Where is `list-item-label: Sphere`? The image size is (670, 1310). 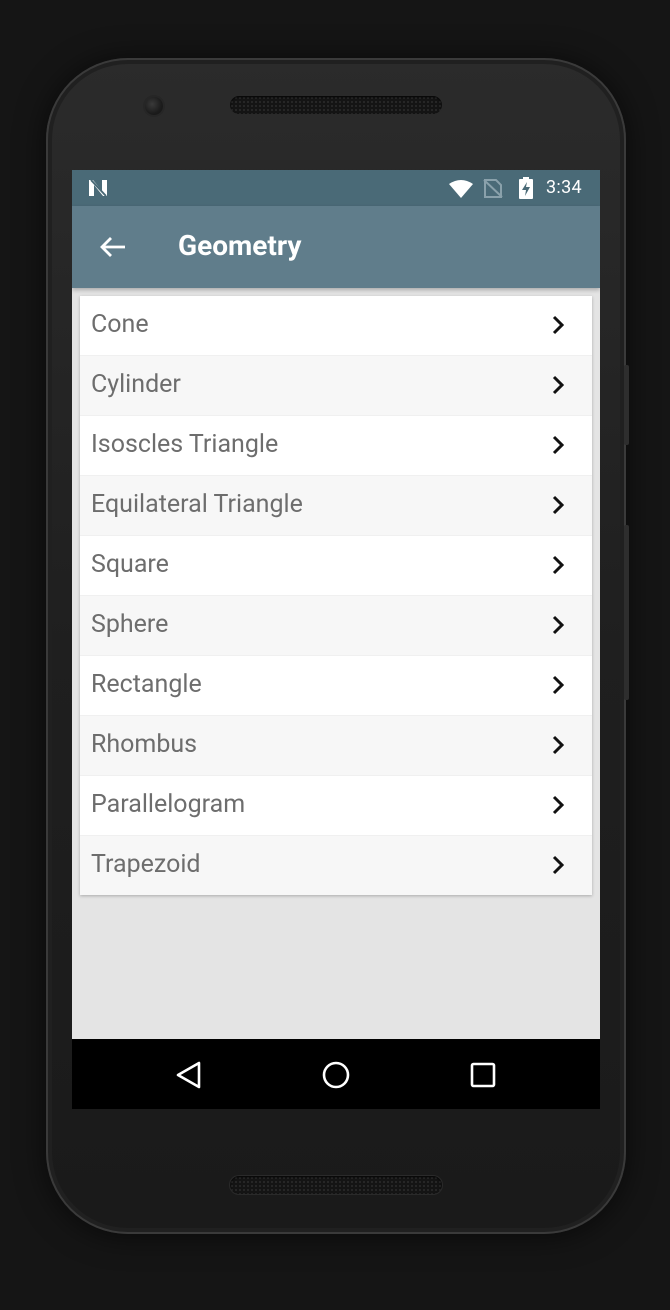 list-item-label: Sphere is located at coordinates (130, 624).